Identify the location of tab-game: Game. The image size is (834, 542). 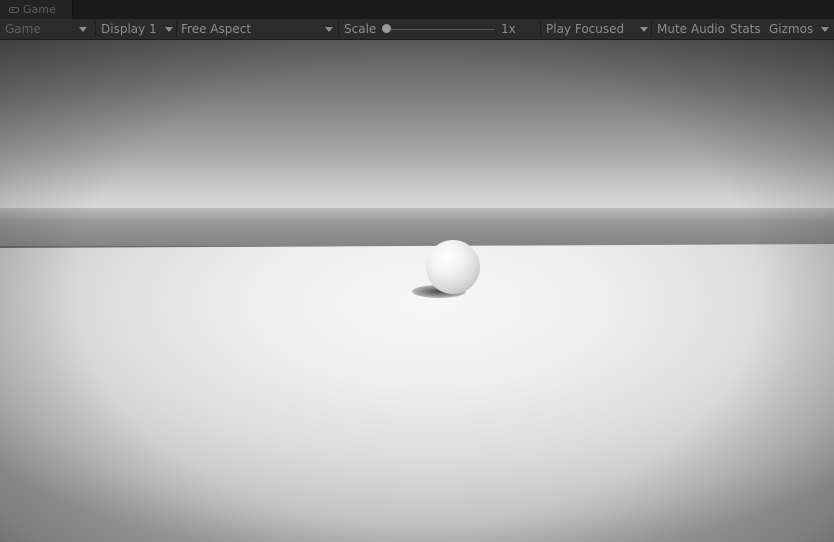
(36, 9).